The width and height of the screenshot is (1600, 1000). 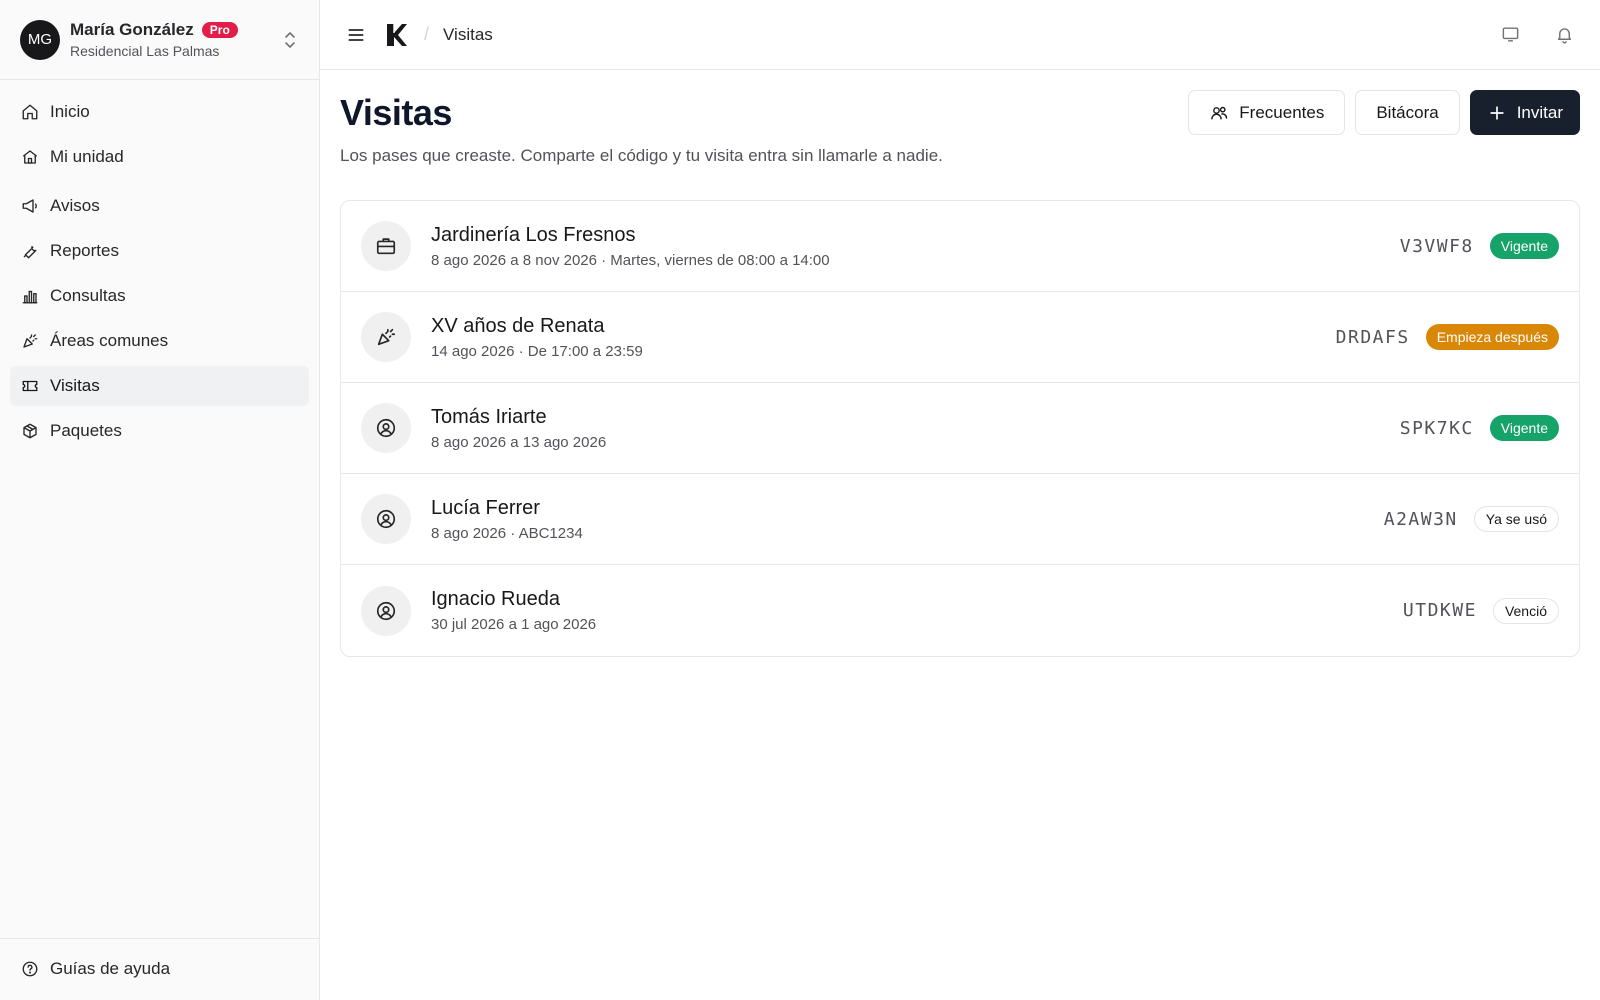 I want to click on invite-button: Invitar, so click(x=1524, y=112).